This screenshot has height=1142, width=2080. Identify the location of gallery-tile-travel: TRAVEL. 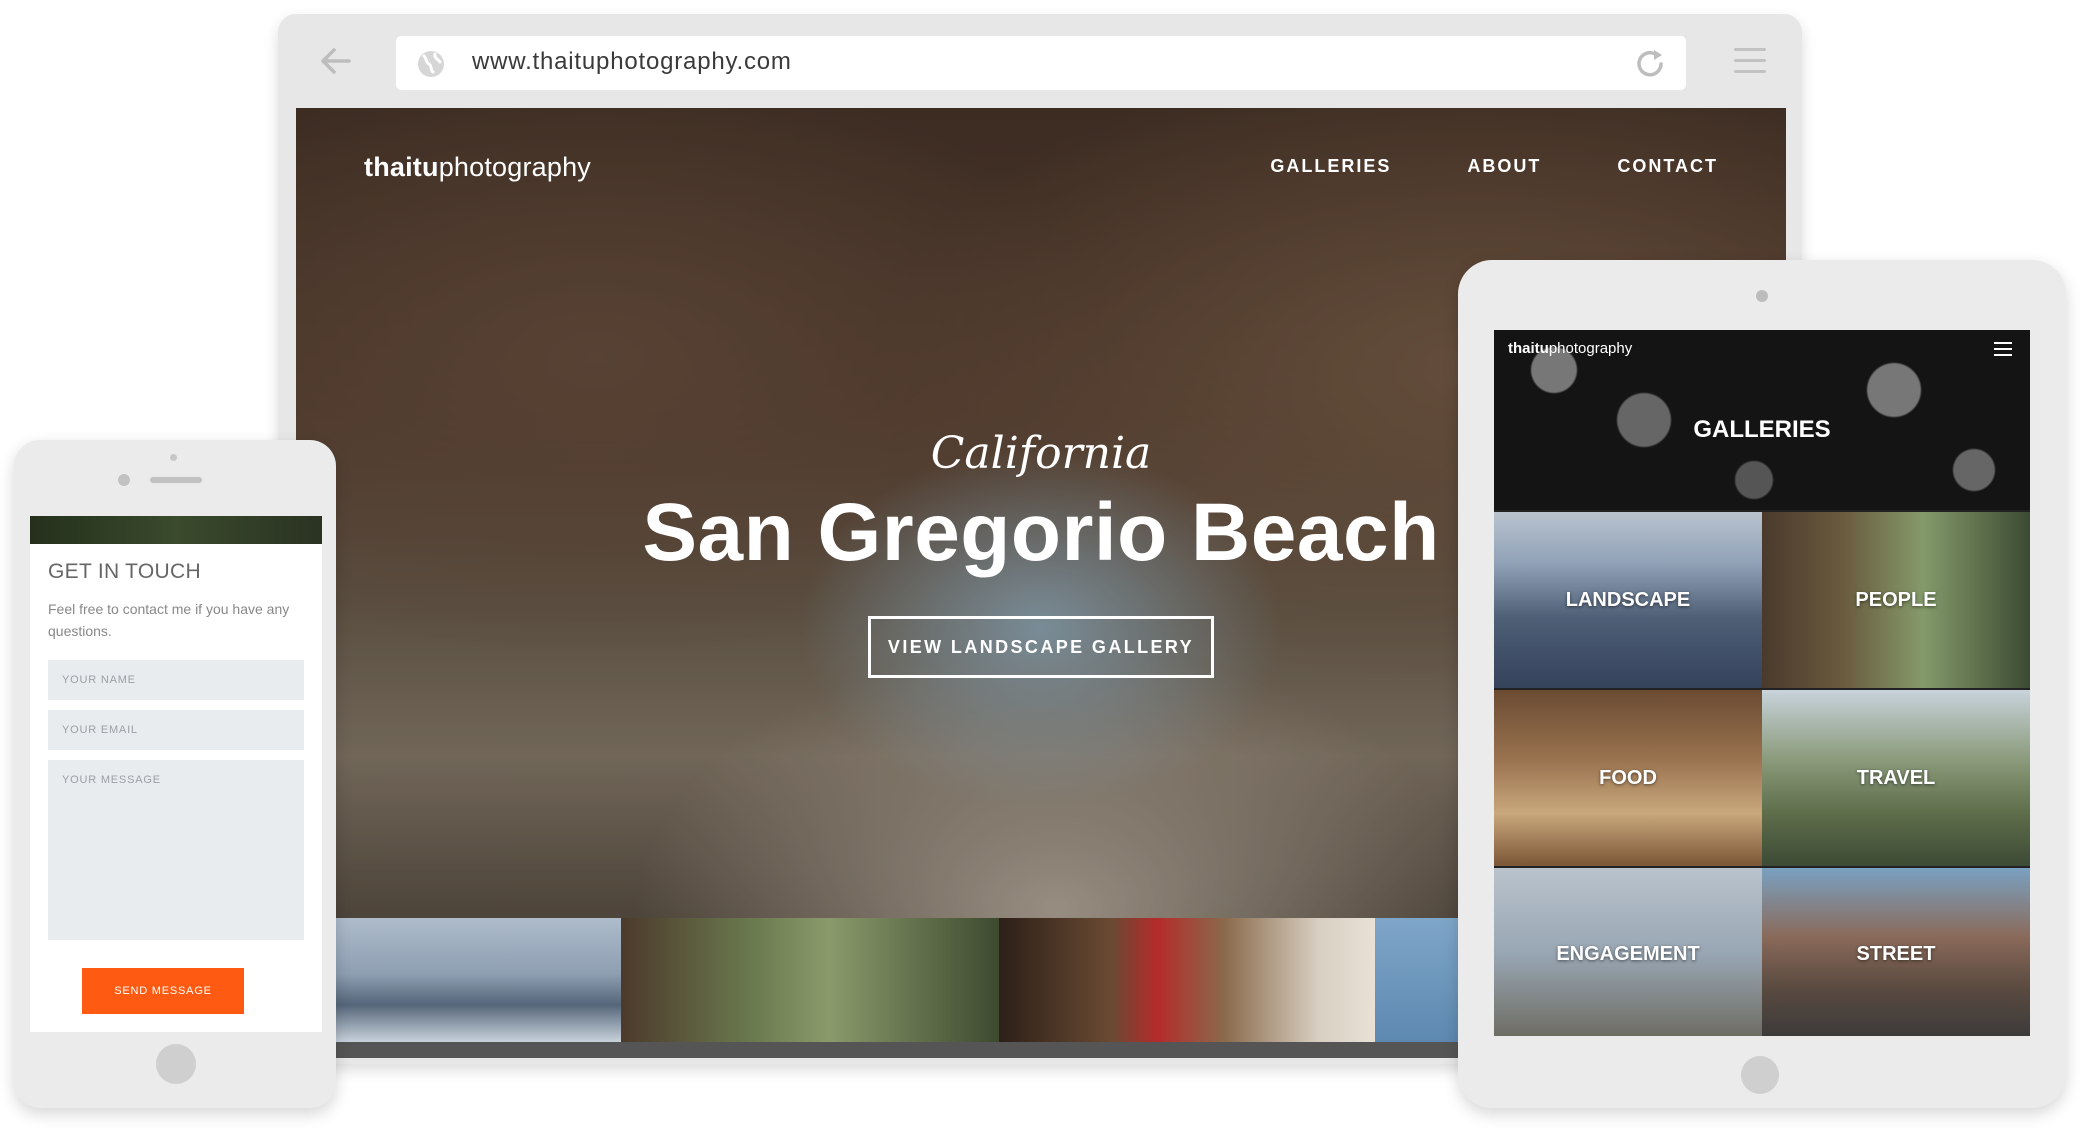
(1896, 778).